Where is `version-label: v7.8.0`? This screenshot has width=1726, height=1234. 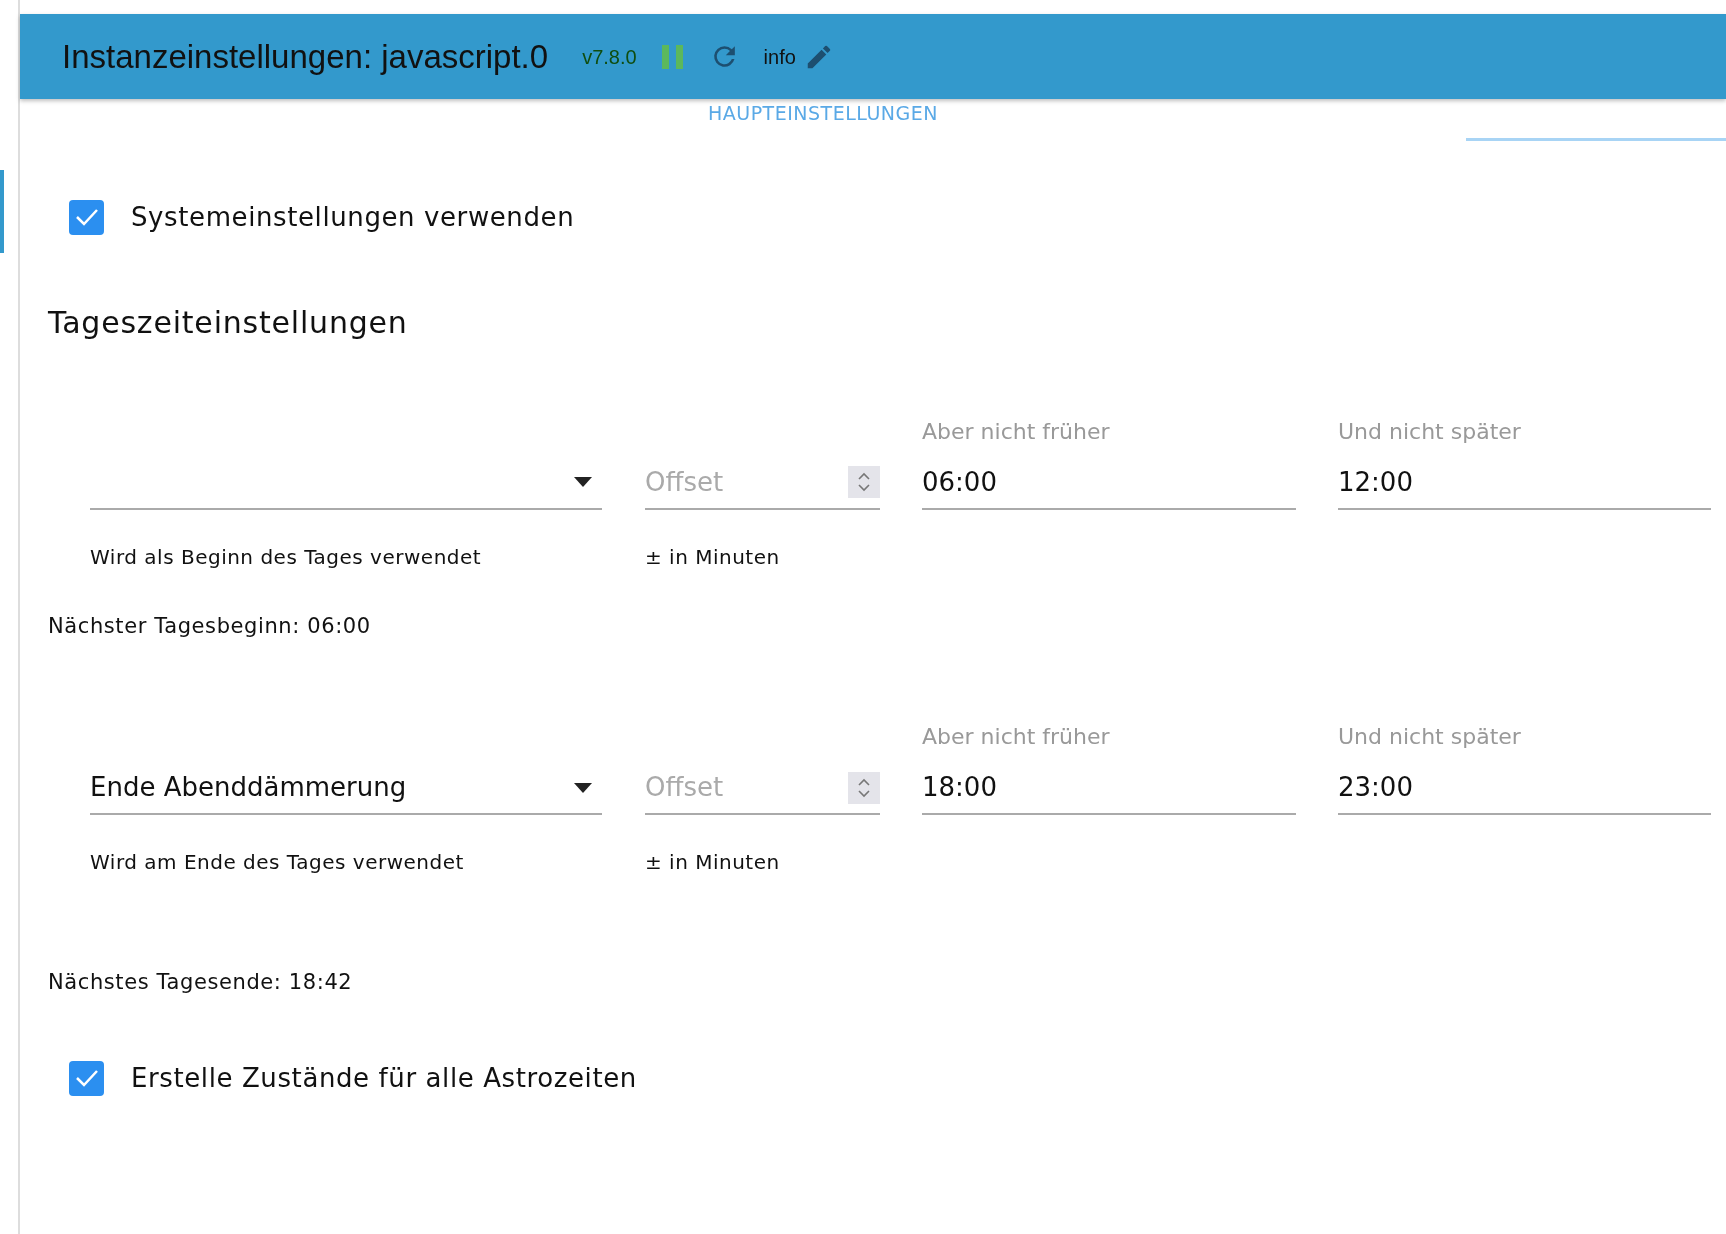 version-label: v7.8.0 is located at coordinates (609, 57).